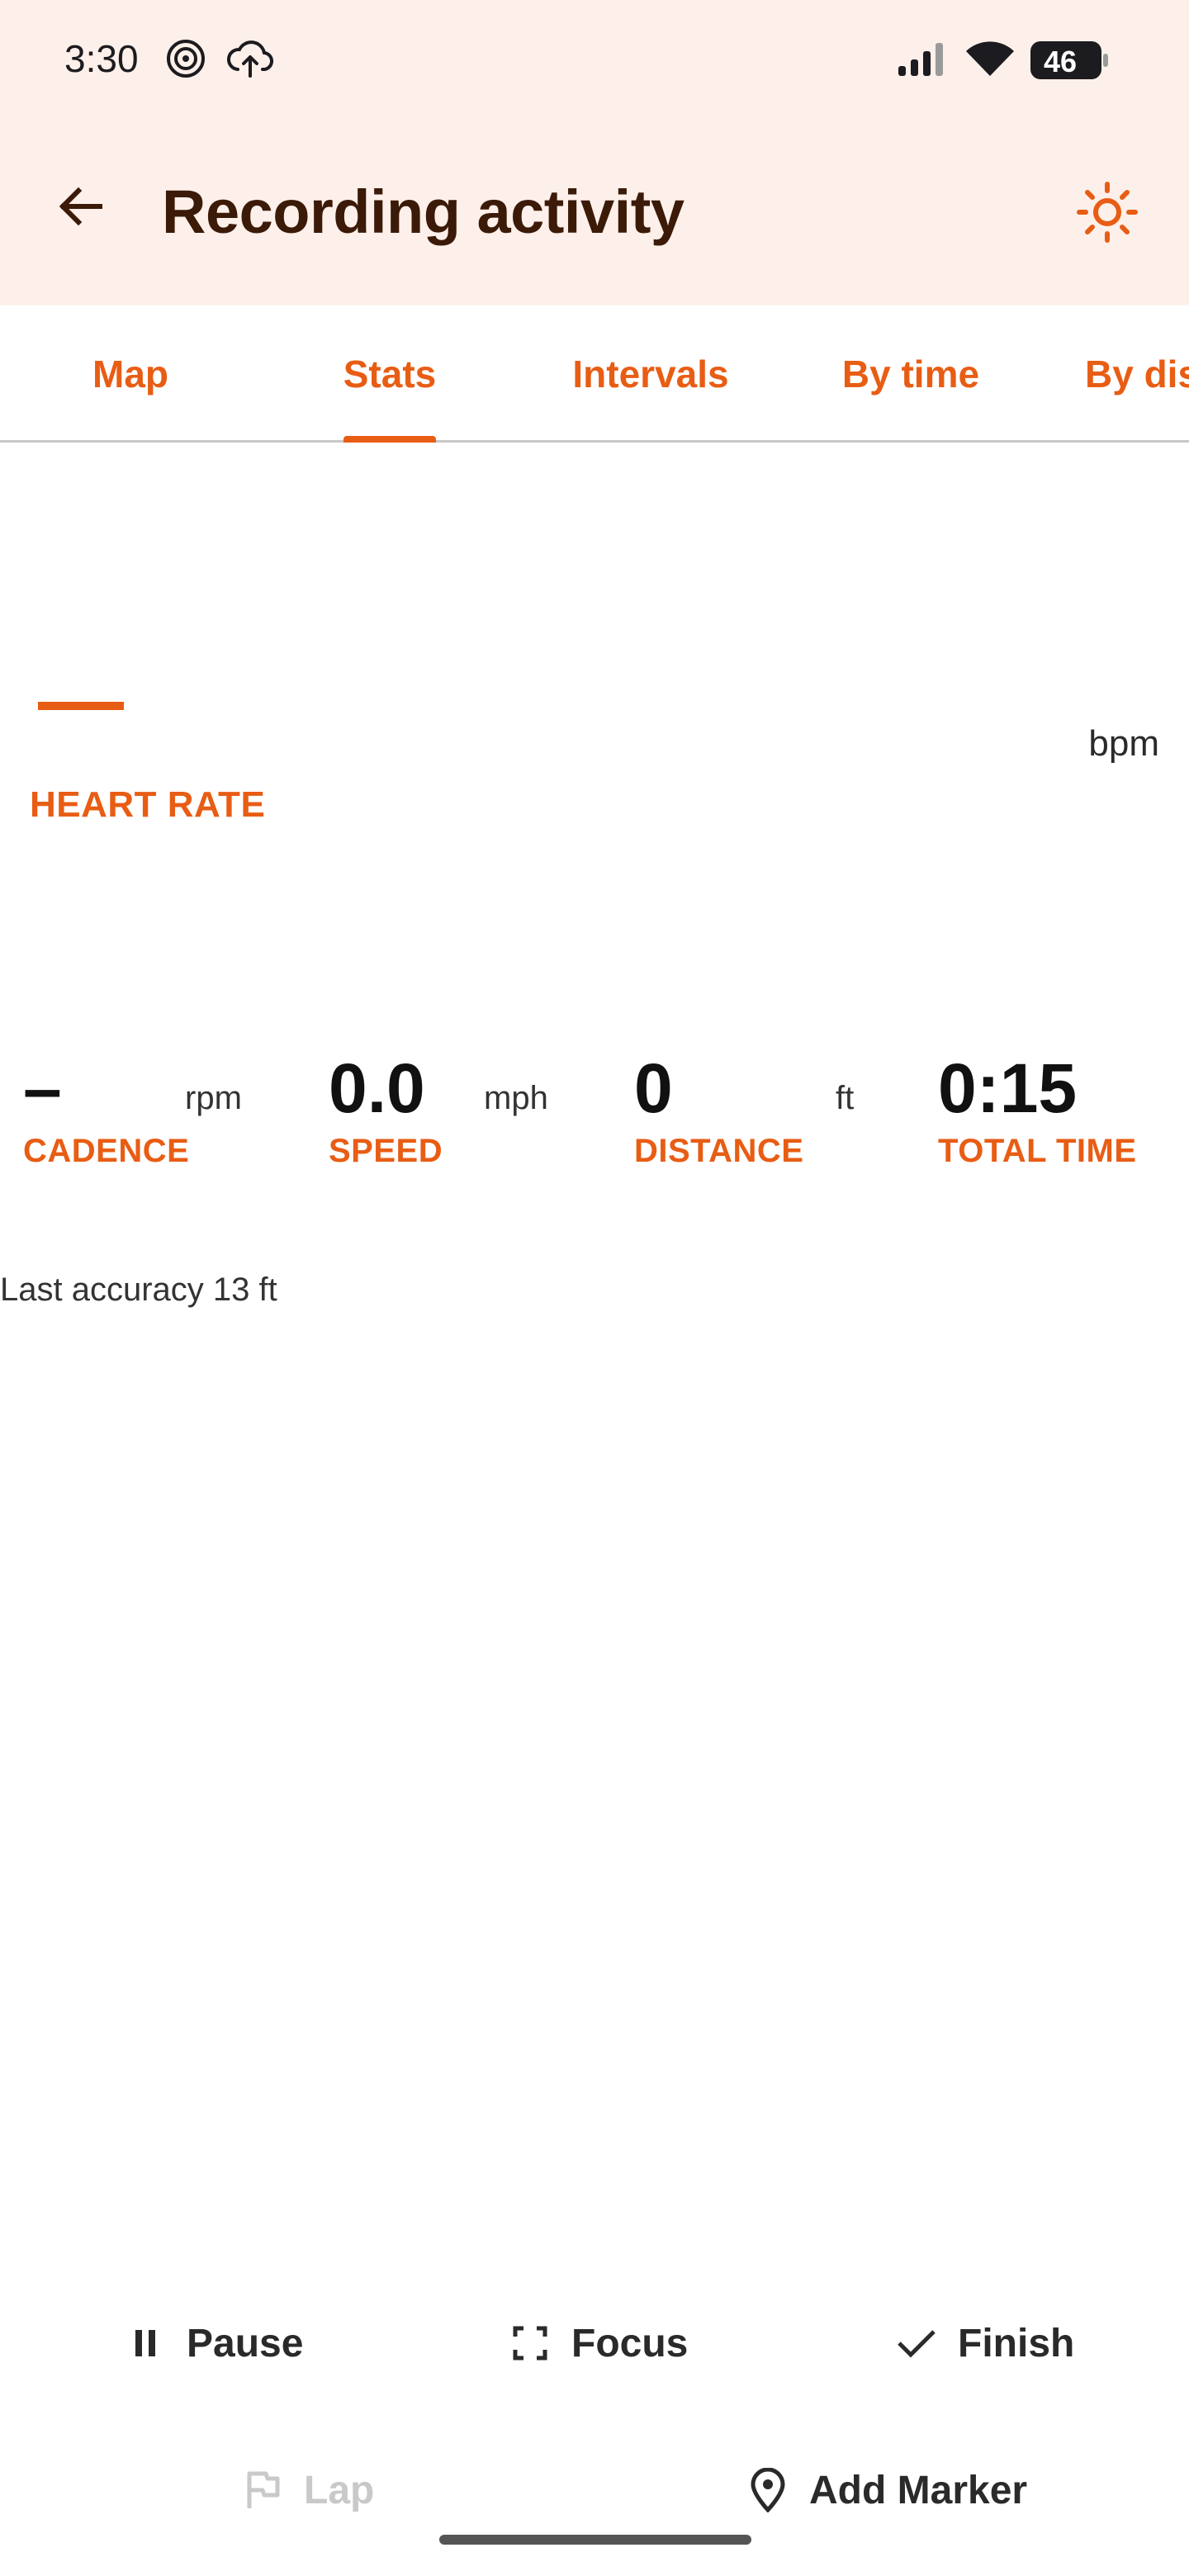  I want to click on battery-icon: 46, so click(1070, 60).